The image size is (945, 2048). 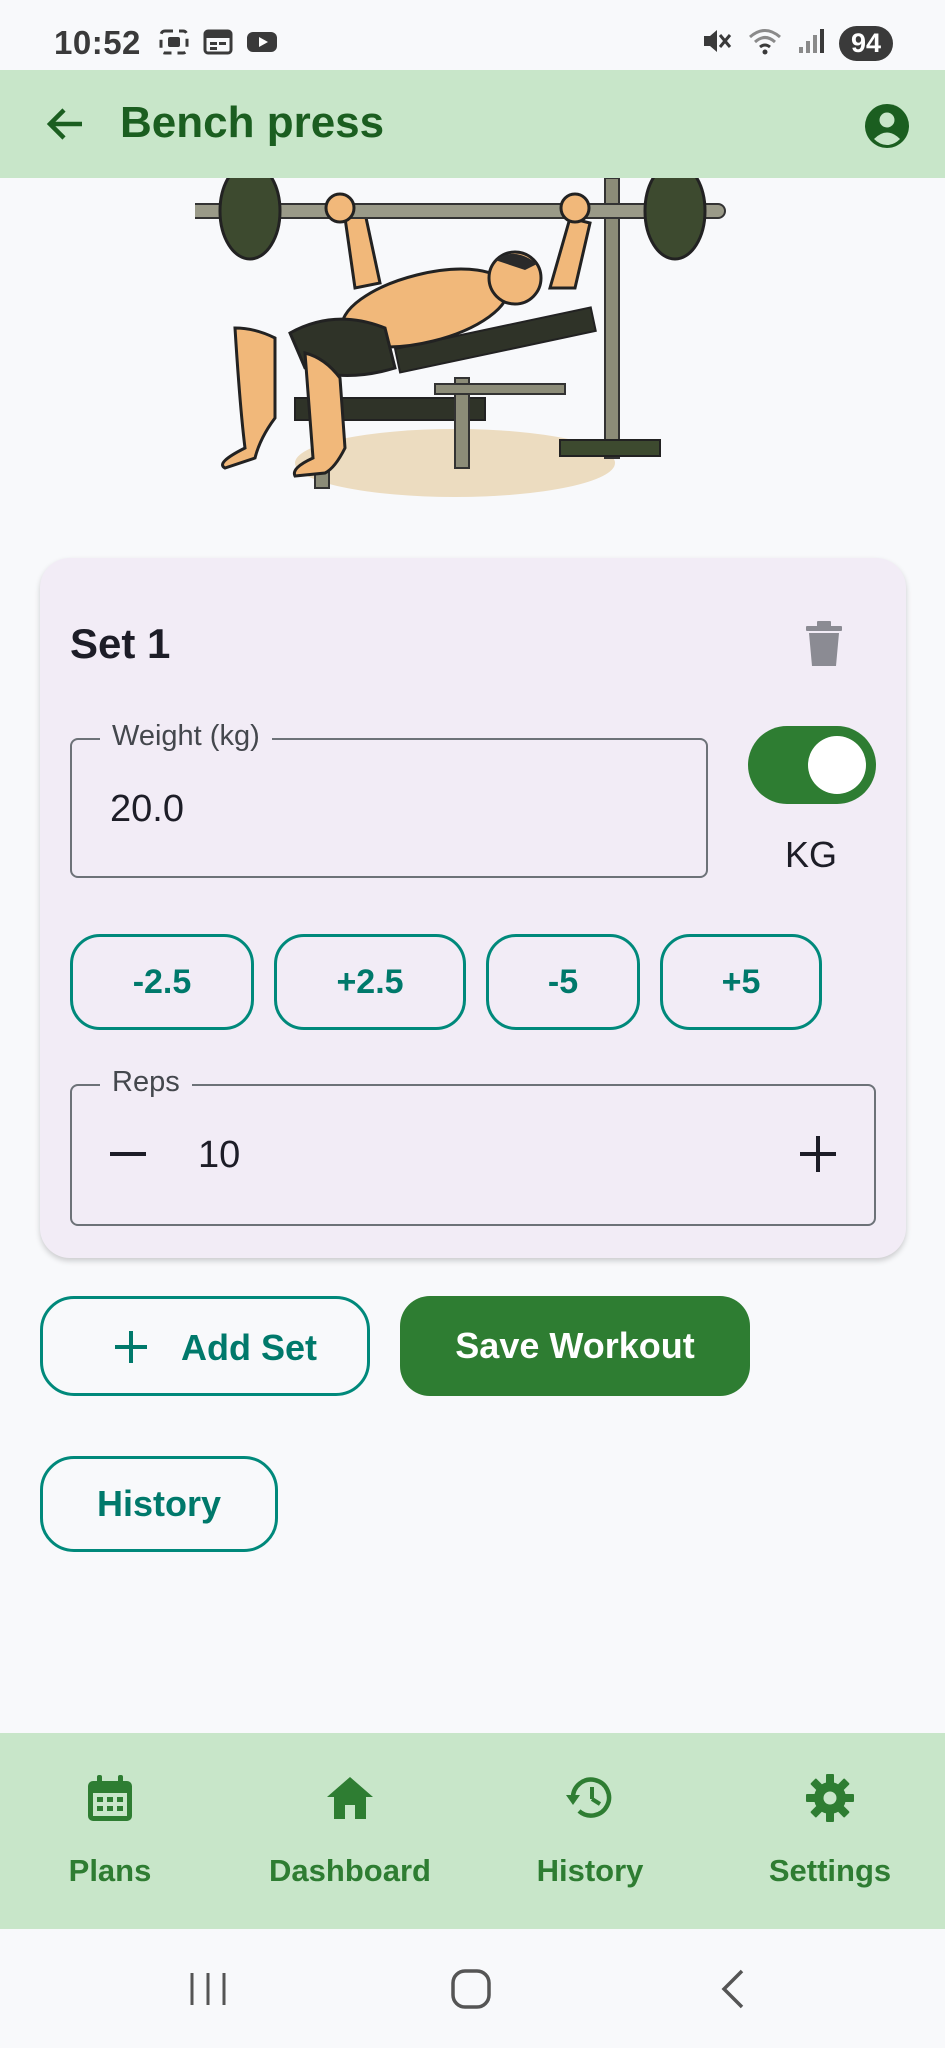 I want to click on status-time: 10:52, so click(x=97, y=42).